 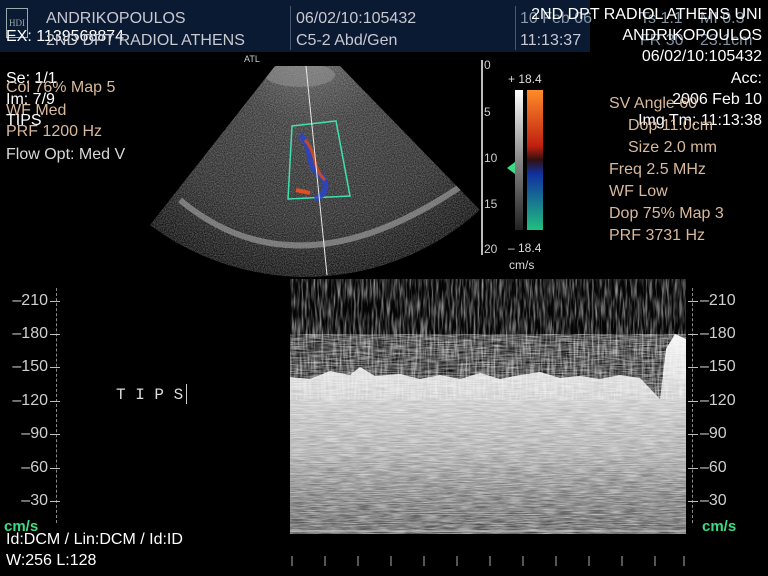 I want to click on footer-line1: Id:DCM / Lin:DCM / Id:ID, so click(x=94, y=539).